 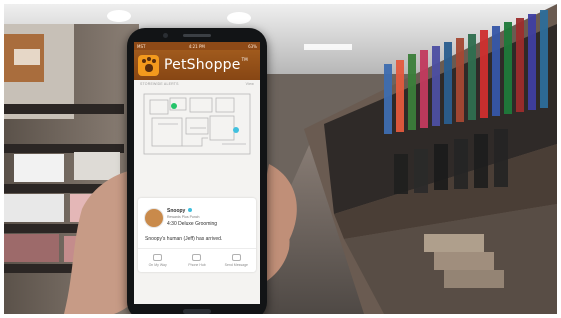 I want to click on pet-avatar, so click(x=154, y=218).